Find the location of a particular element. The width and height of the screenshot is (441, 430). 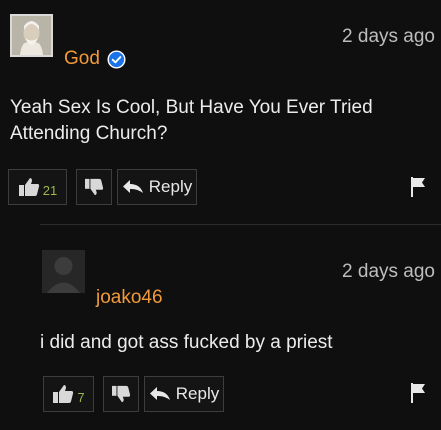

comment-text: i did and got ass fucked by a priest is located at coordinates (186, 342).